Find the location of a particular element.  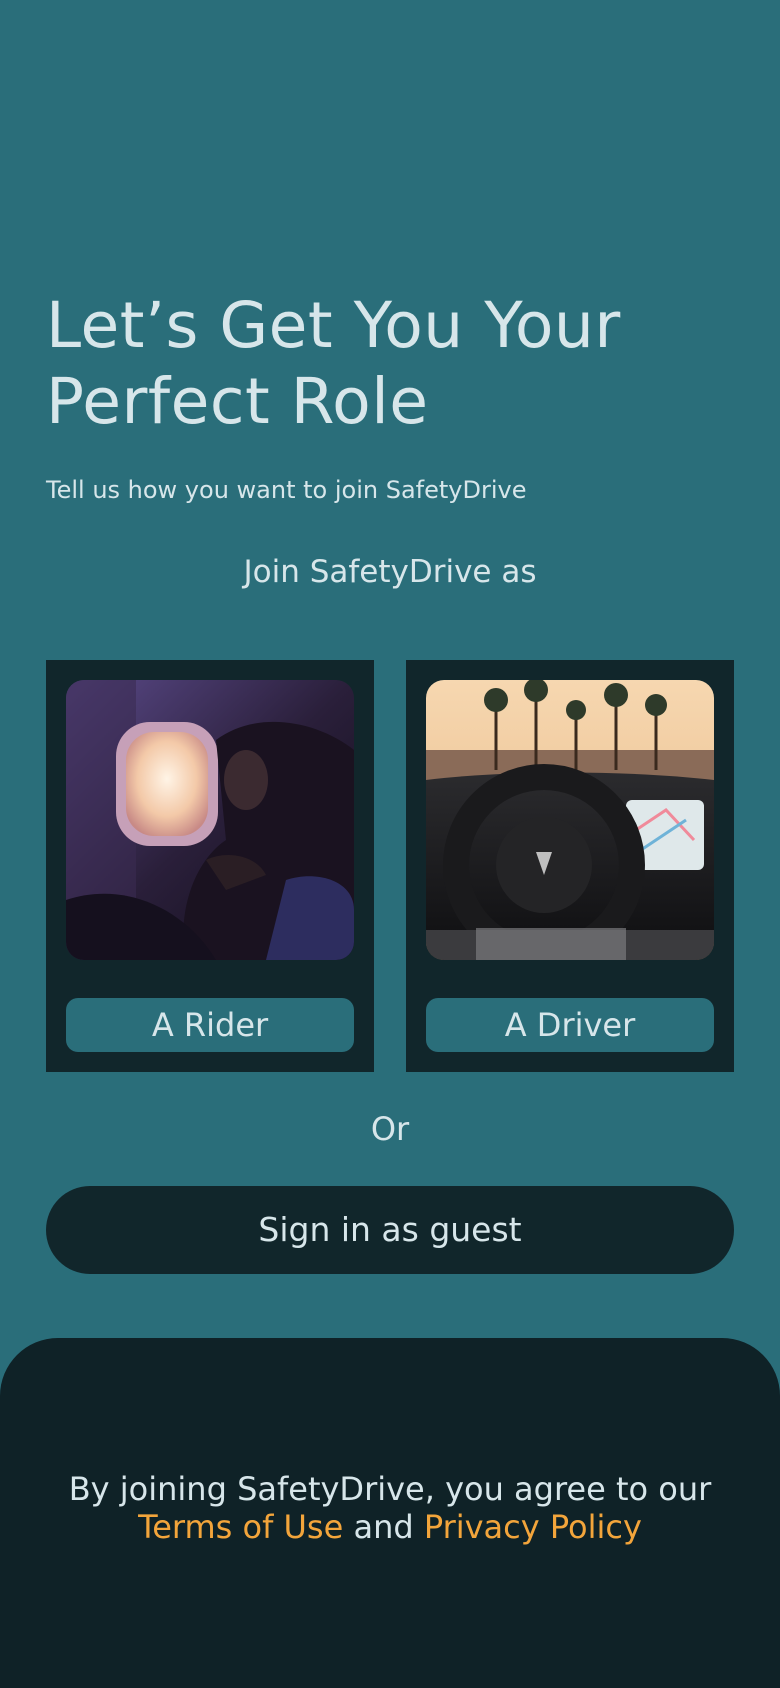

guest-signin-button: Sign in as guest is located at coordinates (390, 1230).